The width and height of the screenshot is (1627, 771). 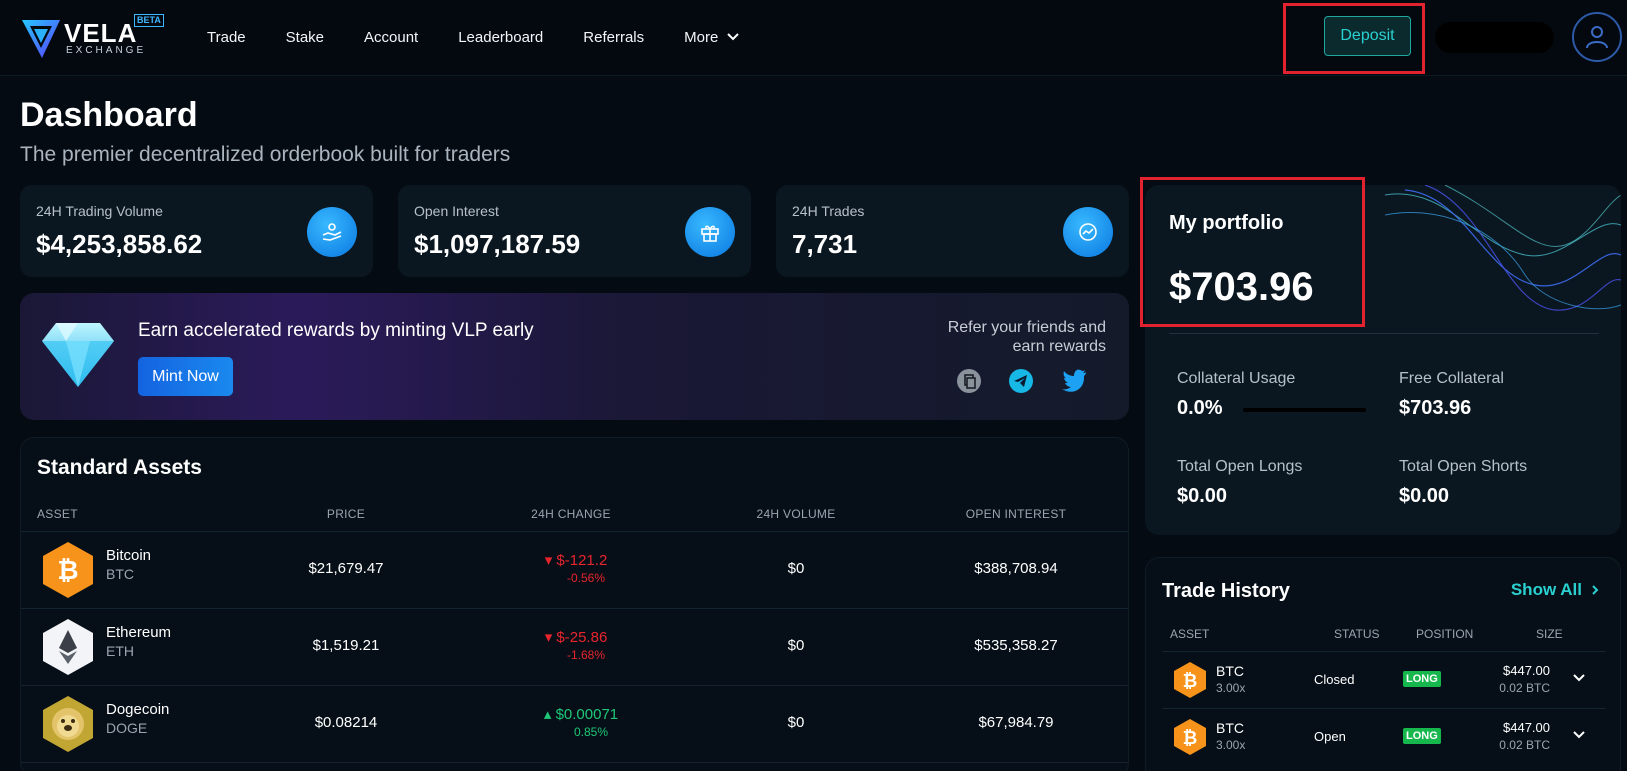 What do you see at coordinates (95, 37) in the screenshot?
I see `vela-logo: VELA EXCHANGE BETA` at bounding box center [95, 37].